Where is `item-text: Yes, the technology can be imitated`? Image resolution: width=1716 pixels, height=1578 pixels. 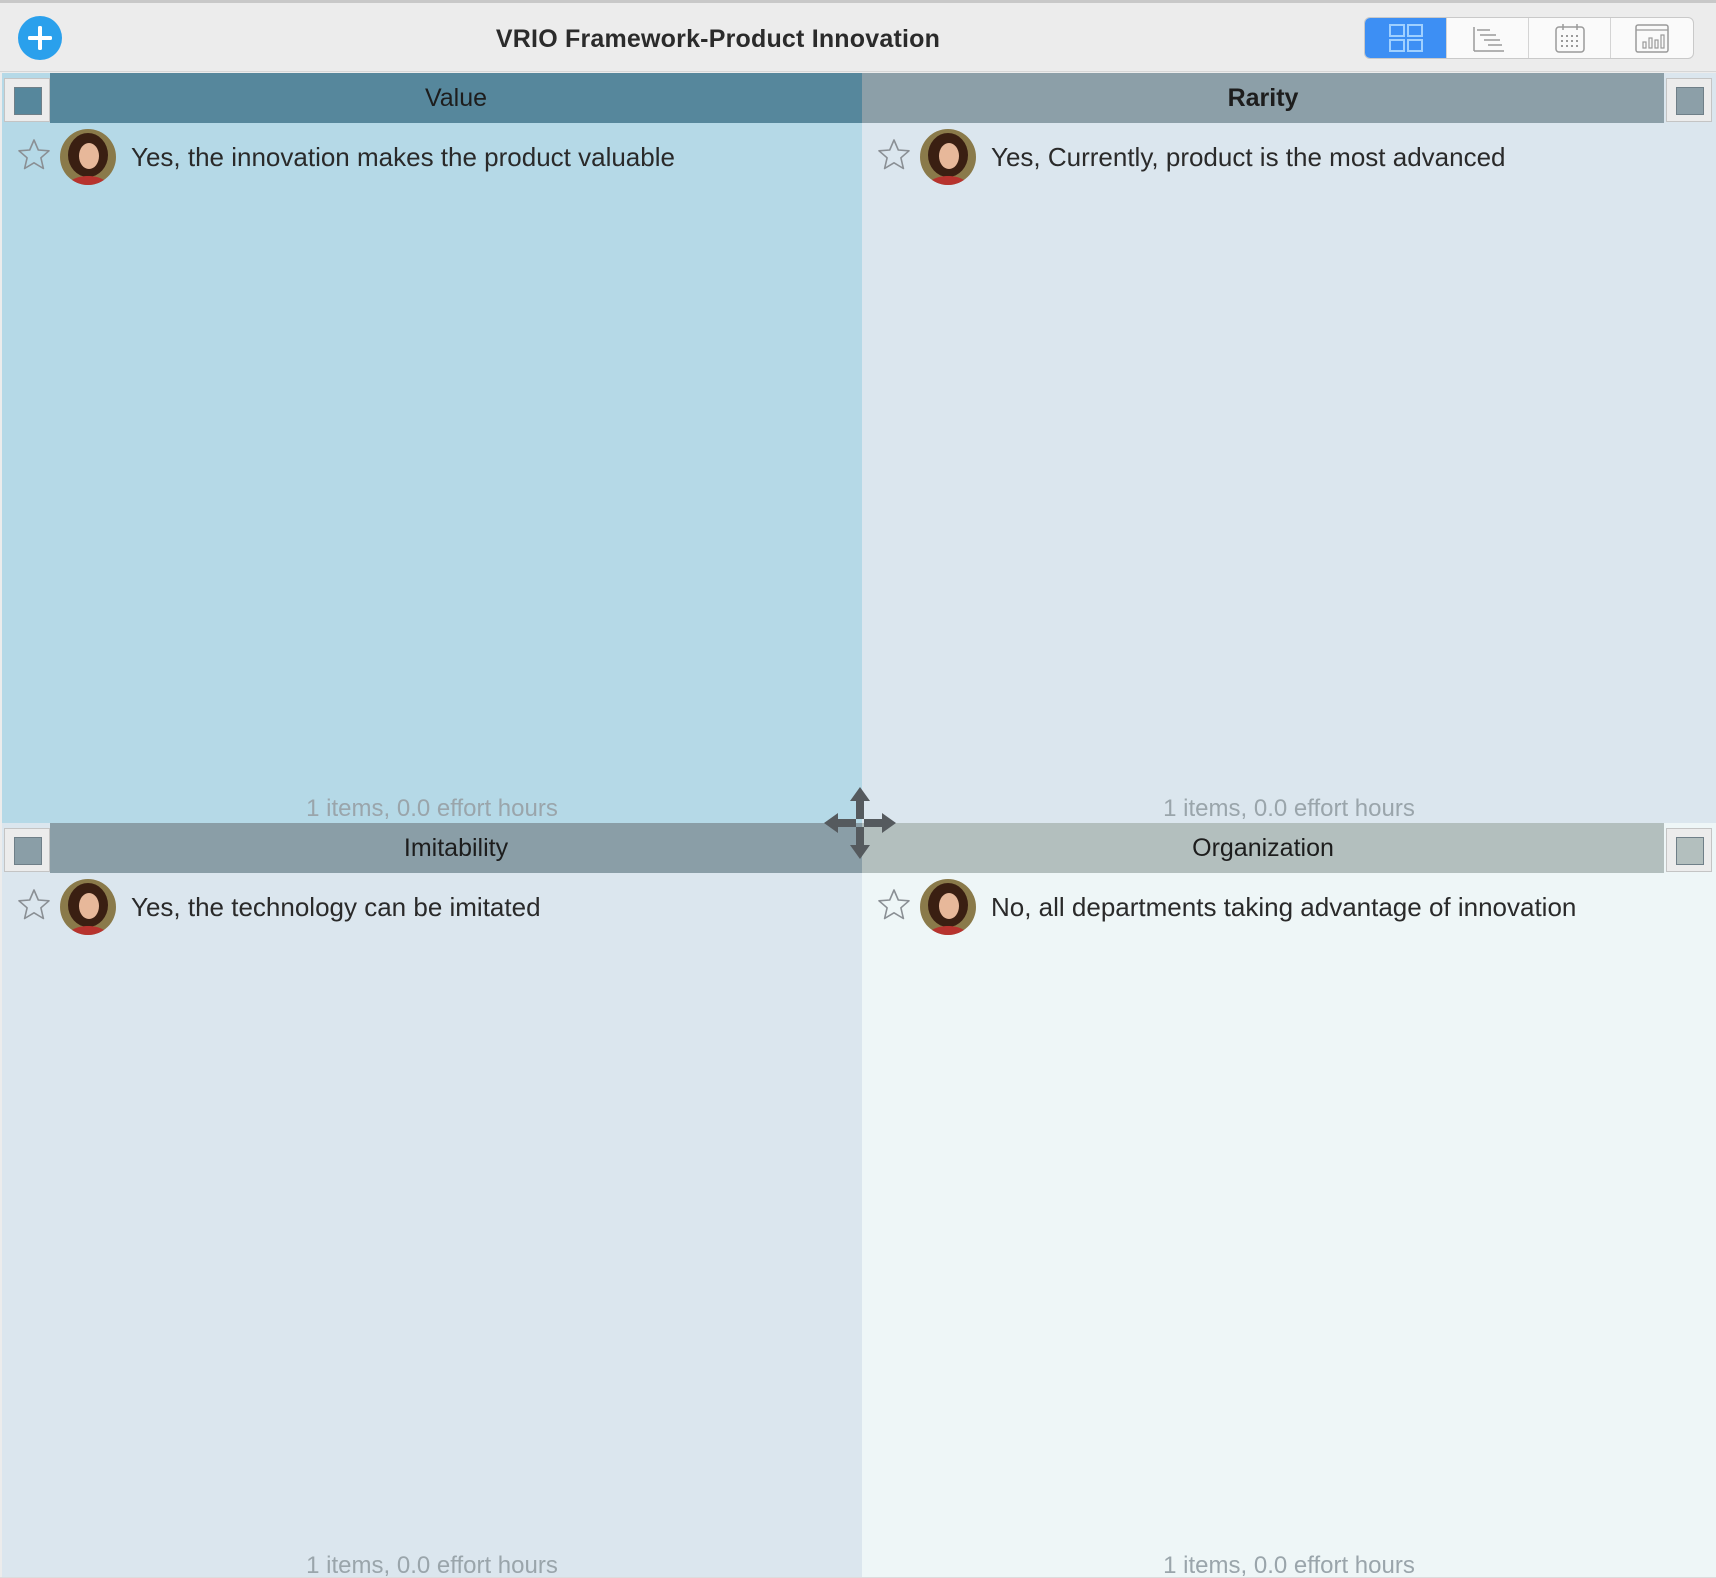
item-text: Yes, the technology can be imitated is located at coordinates (336, 907).